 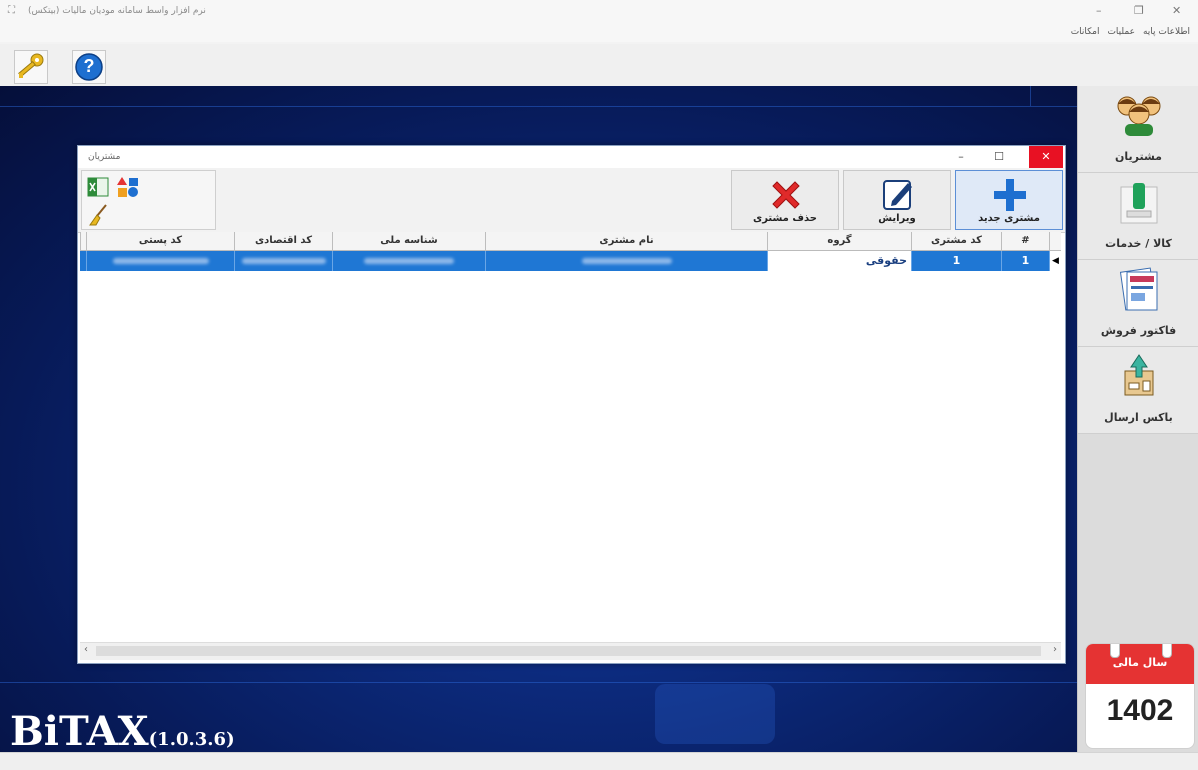 I want to click on col-customer-code: کد مشتری, so click(x=956, y=241).